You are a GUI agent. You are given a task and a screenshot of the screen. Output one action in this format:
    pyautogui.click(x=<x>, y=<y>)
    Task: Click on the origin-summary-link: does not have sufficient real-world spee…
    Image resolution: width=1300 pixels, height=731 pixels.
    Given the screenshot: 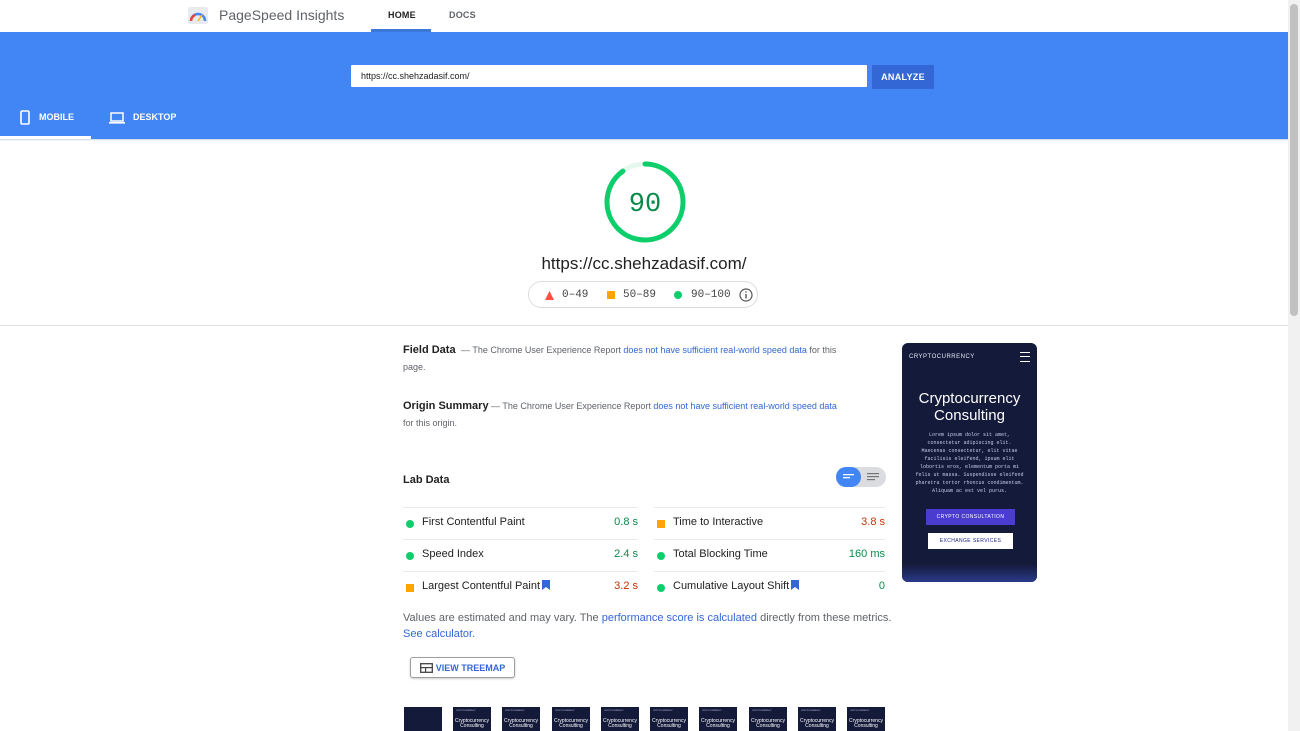 What is the action you would take?
    pyautogui.click(x=744, y=406)
    